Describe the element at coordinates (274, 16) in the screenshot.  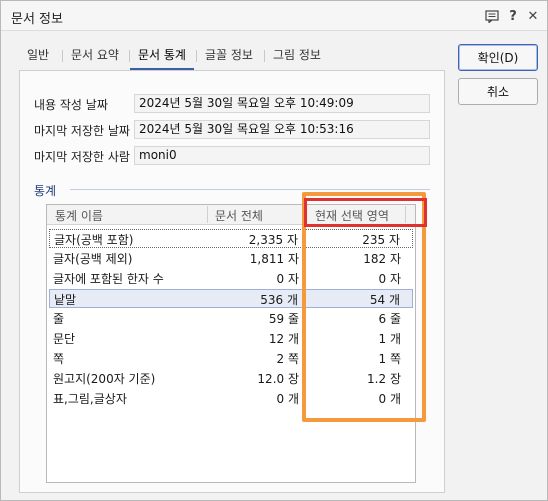
I see `title-bar: 문서 정보 ? ✕` at that location.